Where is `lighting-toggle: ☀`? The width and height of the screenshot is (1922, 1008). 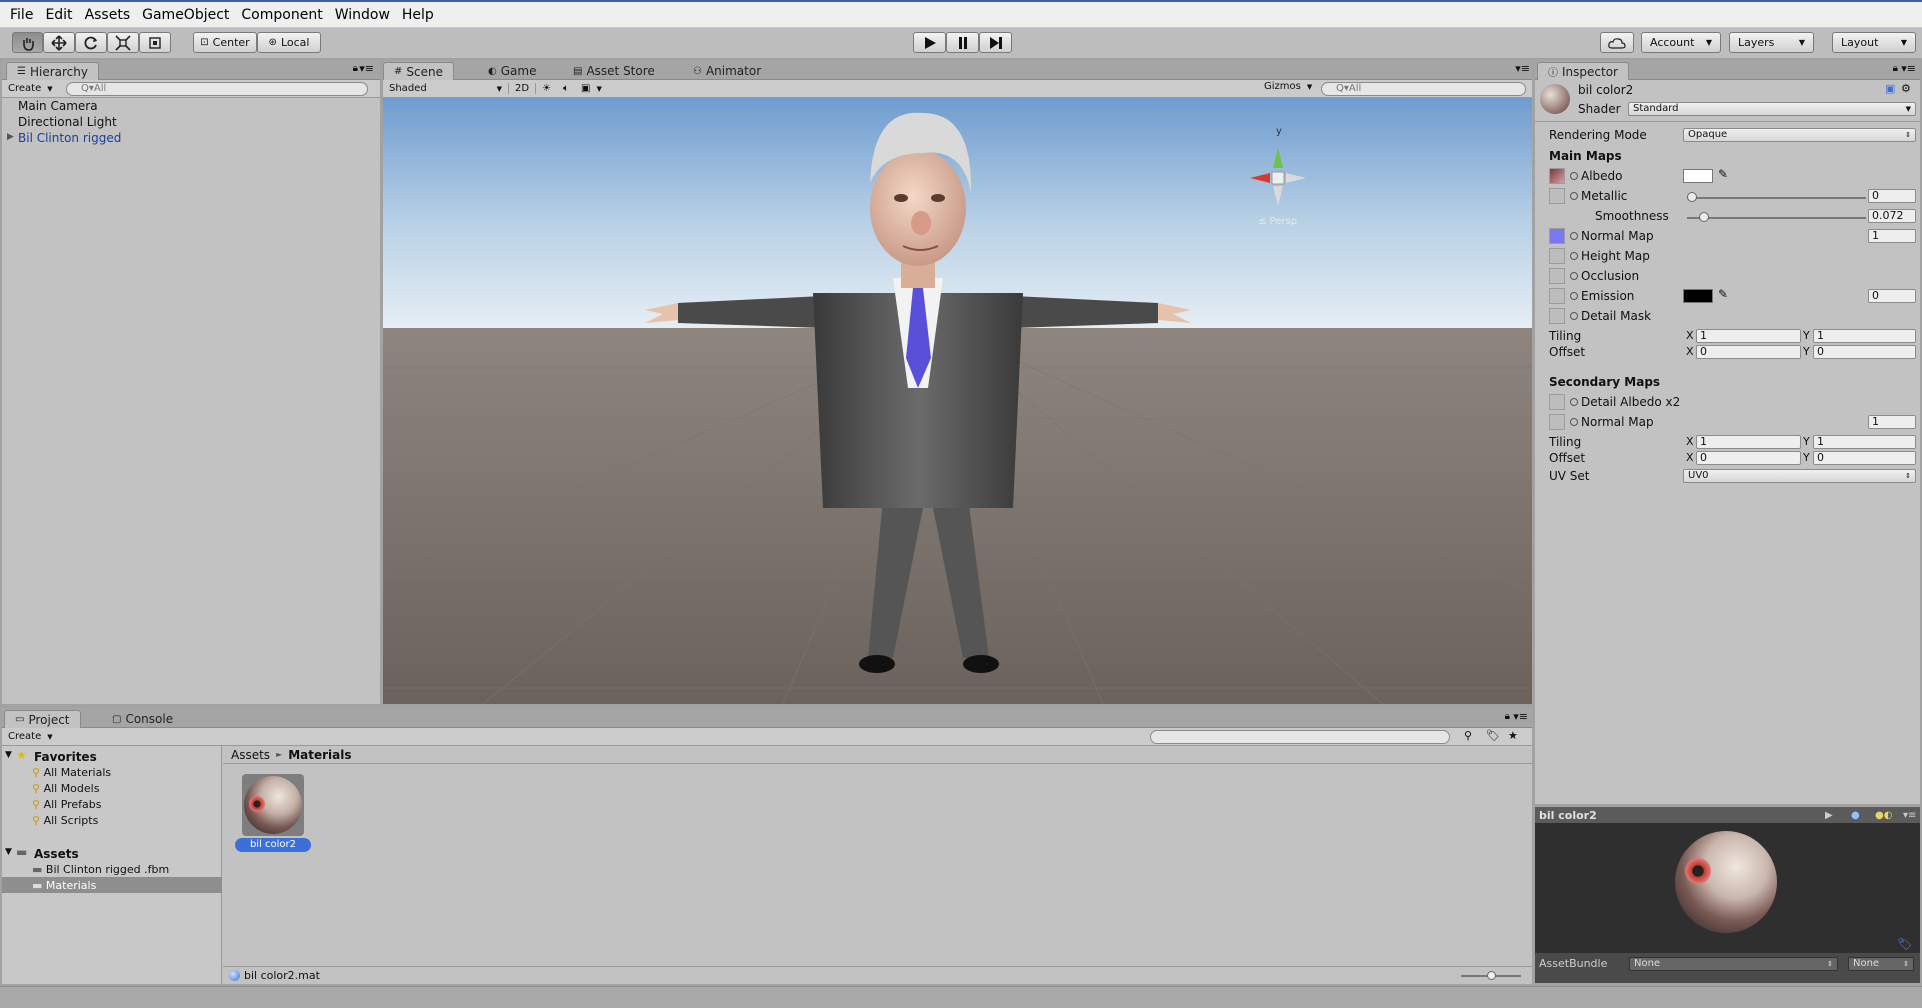
lighting-toggle: ☀ is located at coordinates (546, 88).